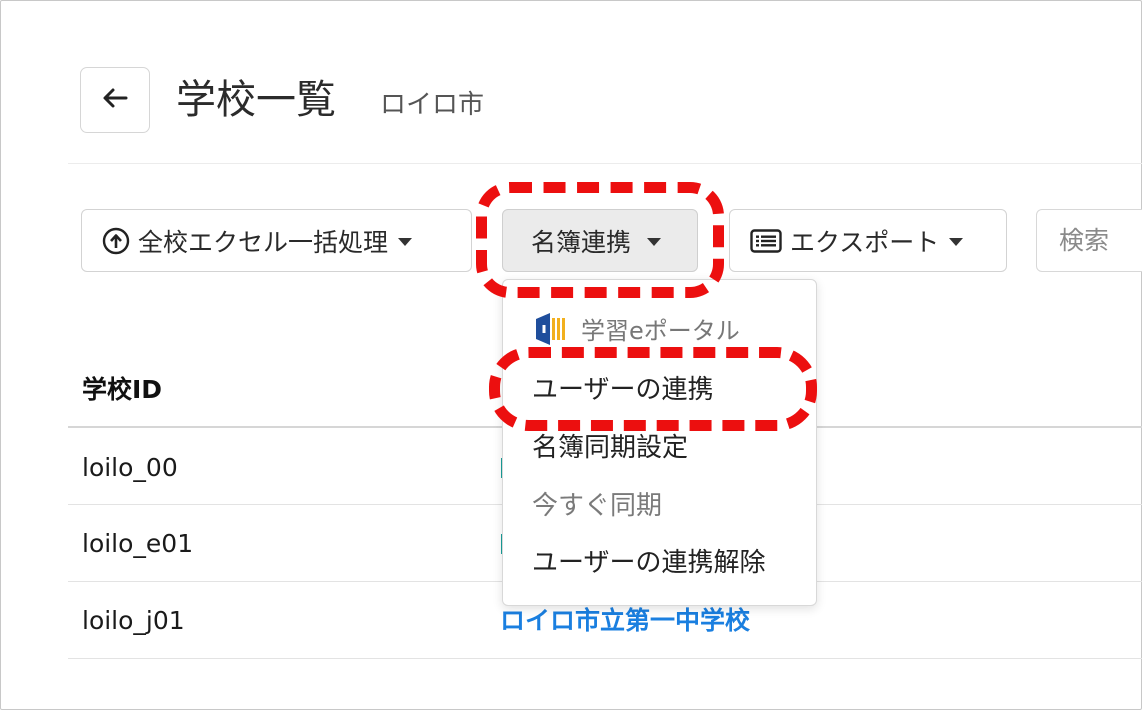 The image size is (1142, 710). I want to click on roster-link-dropdown: 学習eポータル ユーザーの連携 名簿同期設定 今すぐ同期 ユーザーの連携解除, so click(659, 442).